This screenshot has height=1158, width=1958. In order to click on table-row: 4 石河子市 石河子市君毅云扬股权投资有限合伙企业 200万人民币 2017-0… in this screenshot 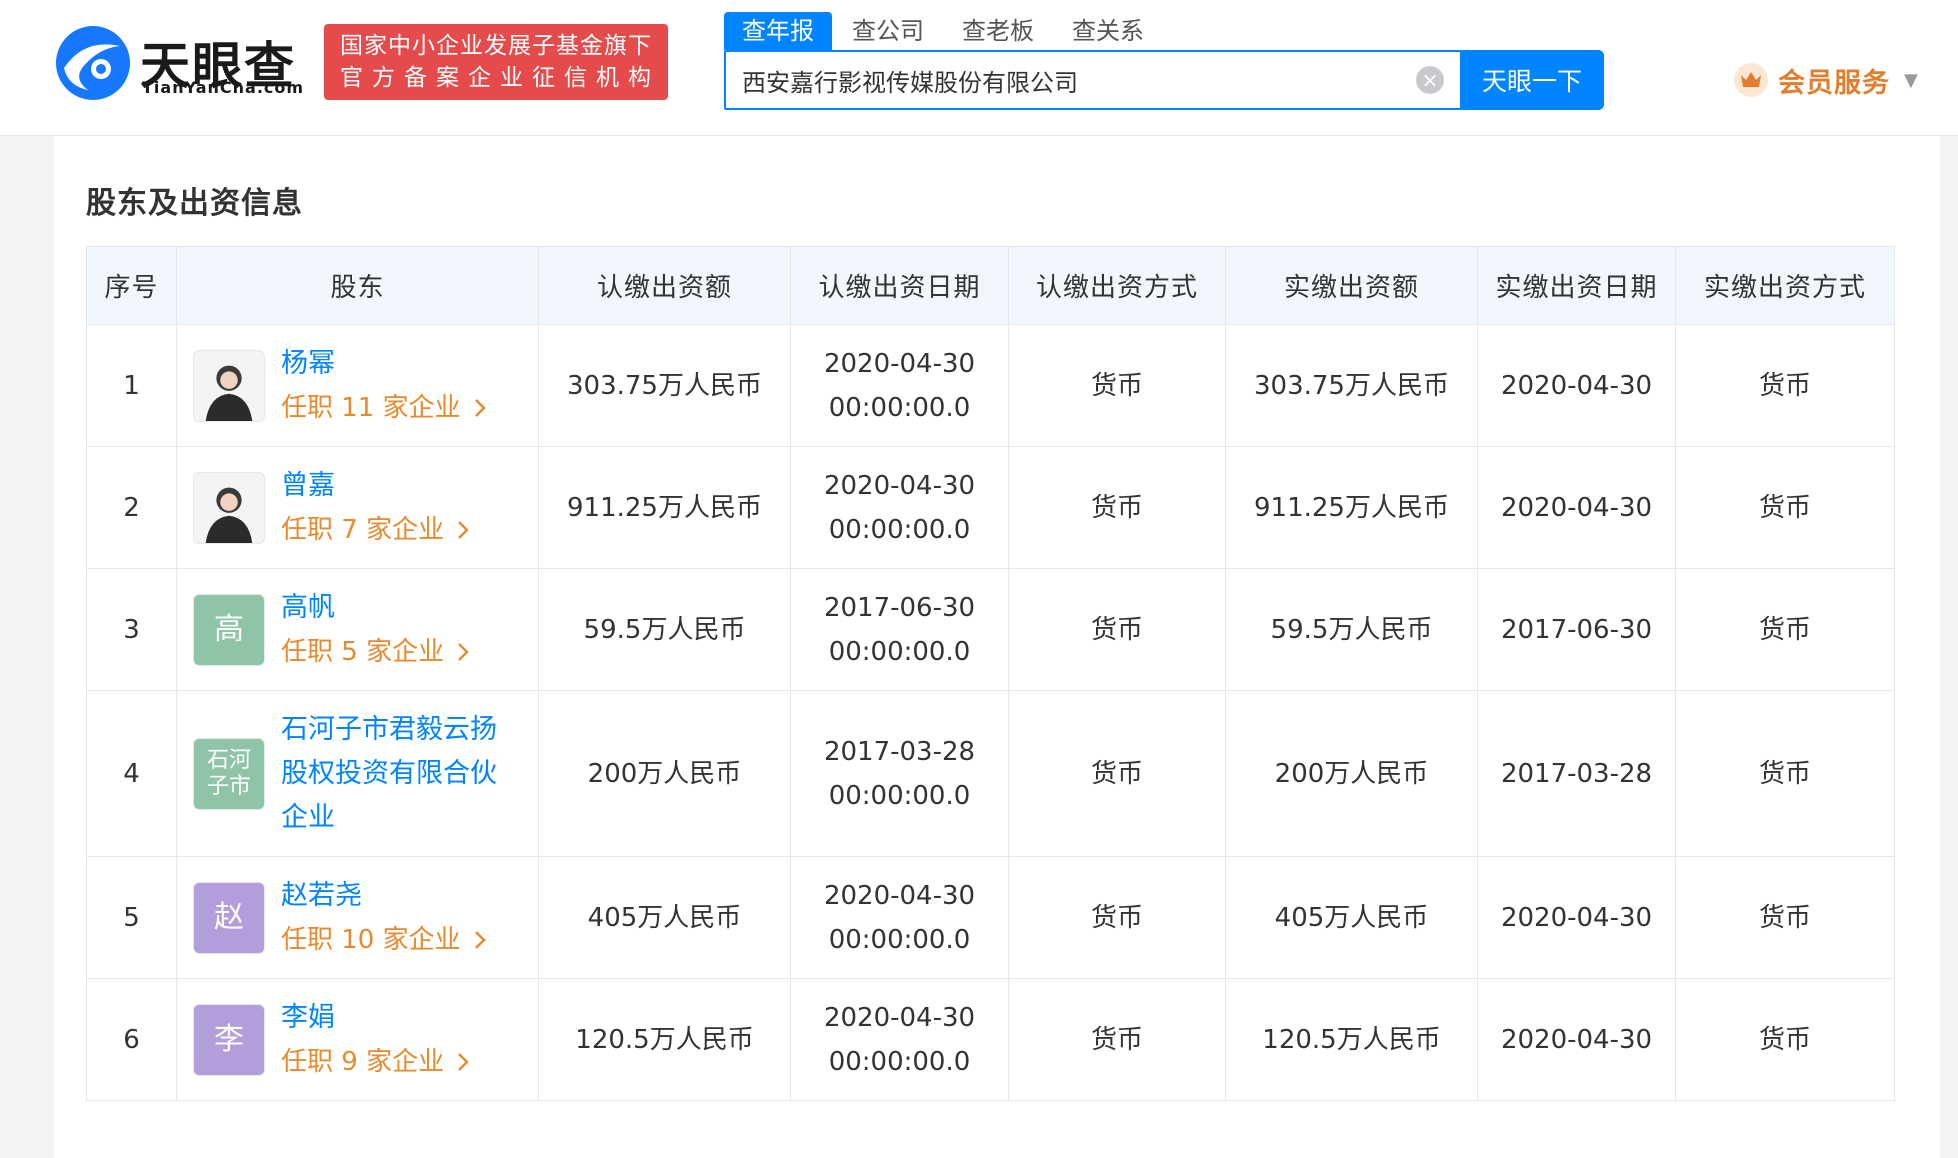, I will do `click(990, 773)`.